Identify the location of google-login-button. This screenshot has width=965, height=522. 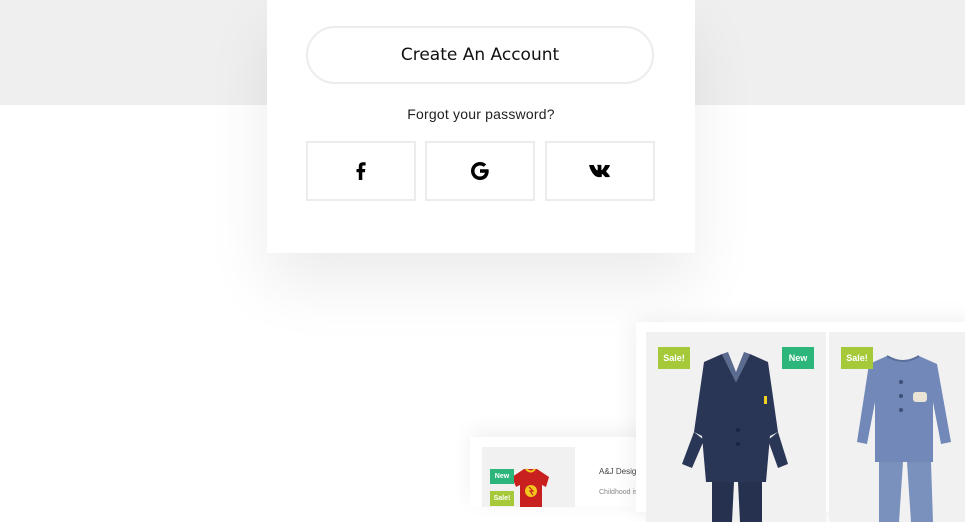
(480, 171).